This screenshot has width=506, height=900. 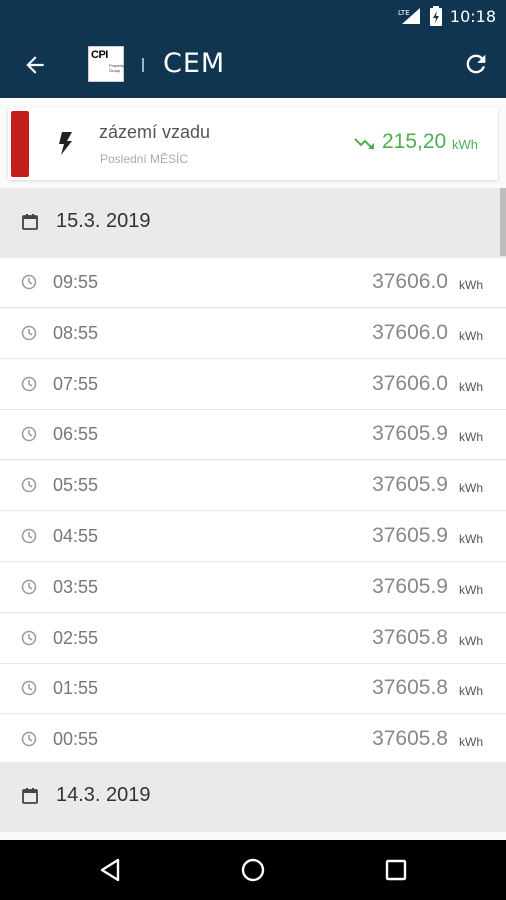 What do you see at coordinates (111, 870) in the screenshot?
I see `nav-back-icon` at bounding box center [111, 870].